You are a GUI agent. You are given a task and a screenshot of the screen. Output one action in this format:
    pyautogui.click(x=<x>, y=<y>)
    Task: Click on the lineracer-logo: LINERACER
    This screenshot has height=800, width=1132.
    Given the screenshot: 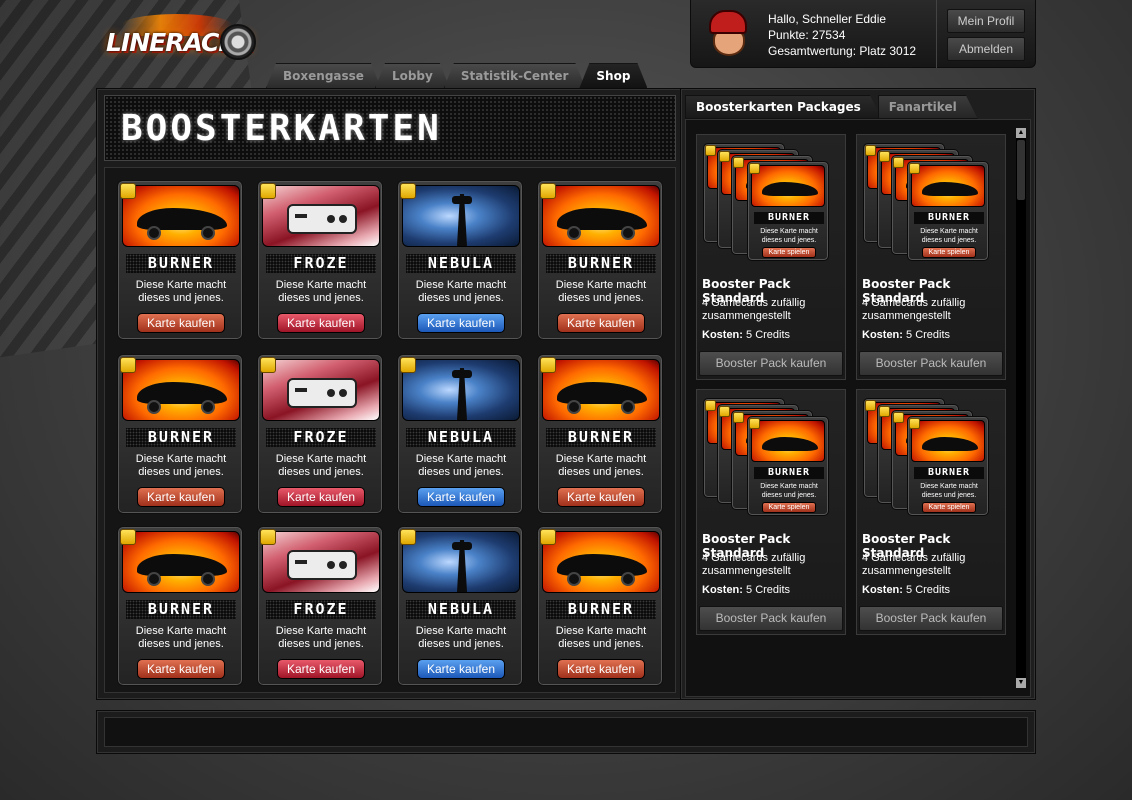 What is the action you would take?
    pyautogui.click(x=181, y=42)
    